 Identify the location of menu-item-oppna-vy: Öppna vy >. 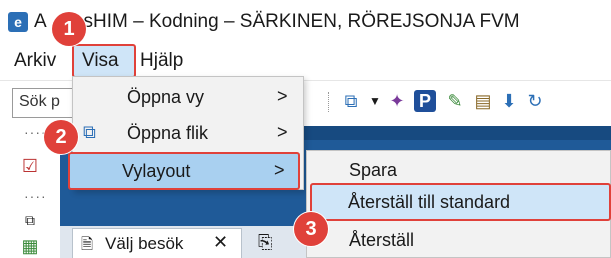
(188, 97).